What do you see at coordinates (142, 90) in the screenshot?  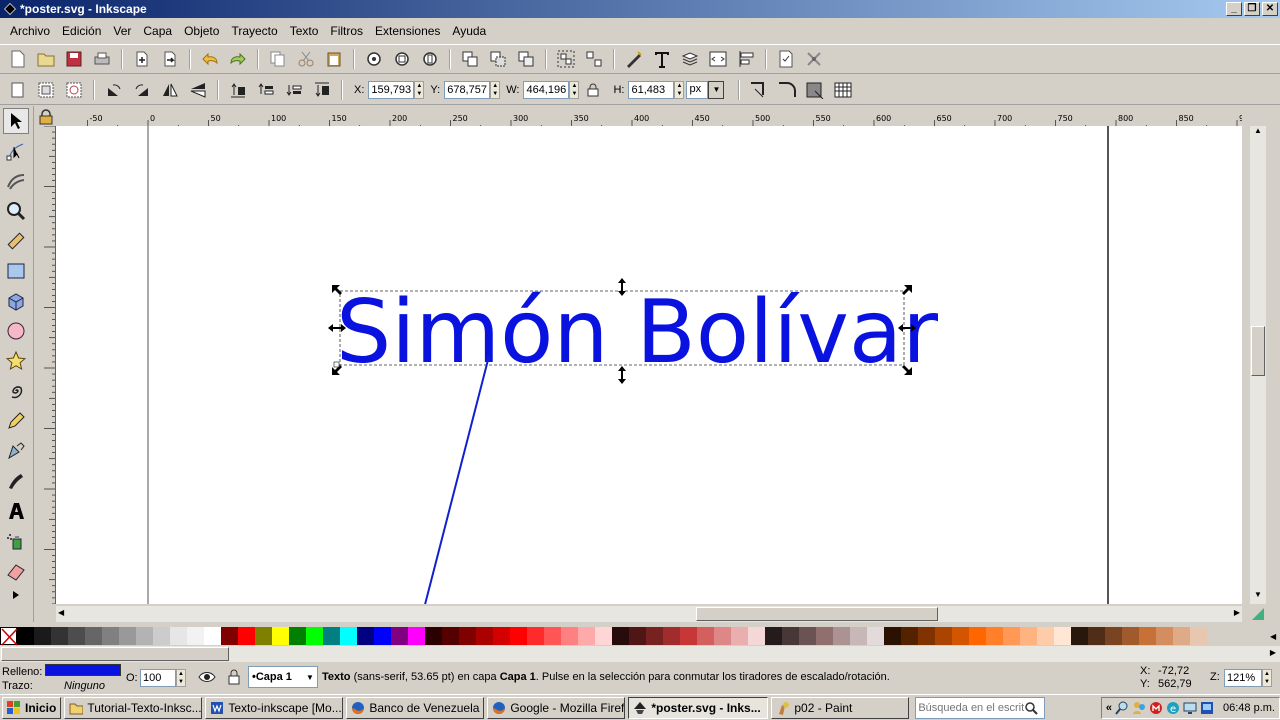 I see `rotate-cw-icon` at bounding box center [142, 90].